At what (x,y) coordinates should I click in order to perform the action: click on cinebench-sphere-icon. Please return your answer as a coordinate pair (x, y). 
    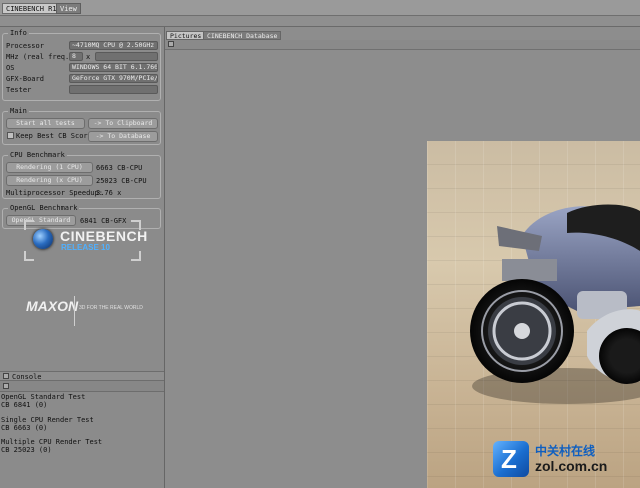
    Looking at the image, I should click on (43, 239).